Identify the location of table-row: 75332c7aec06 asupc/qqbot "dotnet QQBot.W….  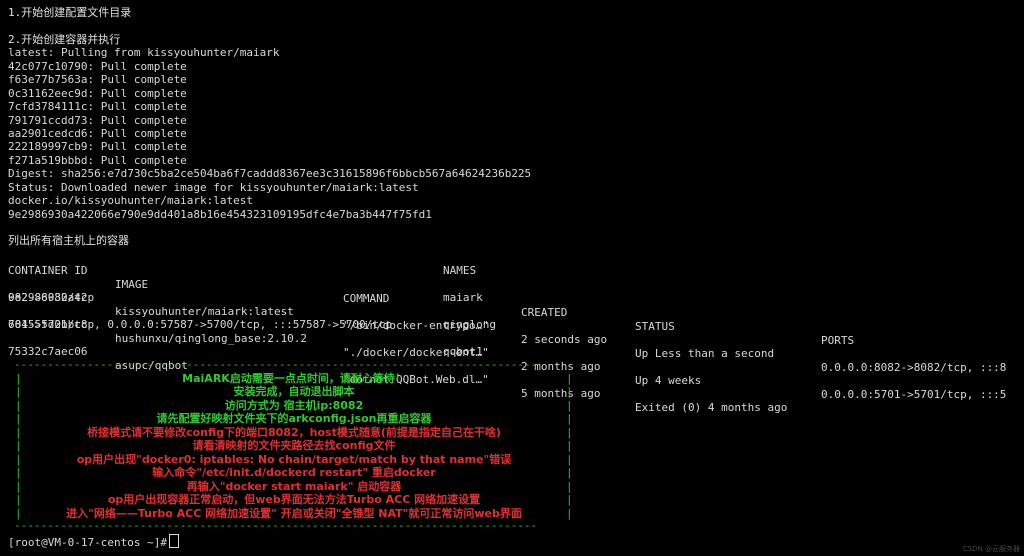
(513, 372).